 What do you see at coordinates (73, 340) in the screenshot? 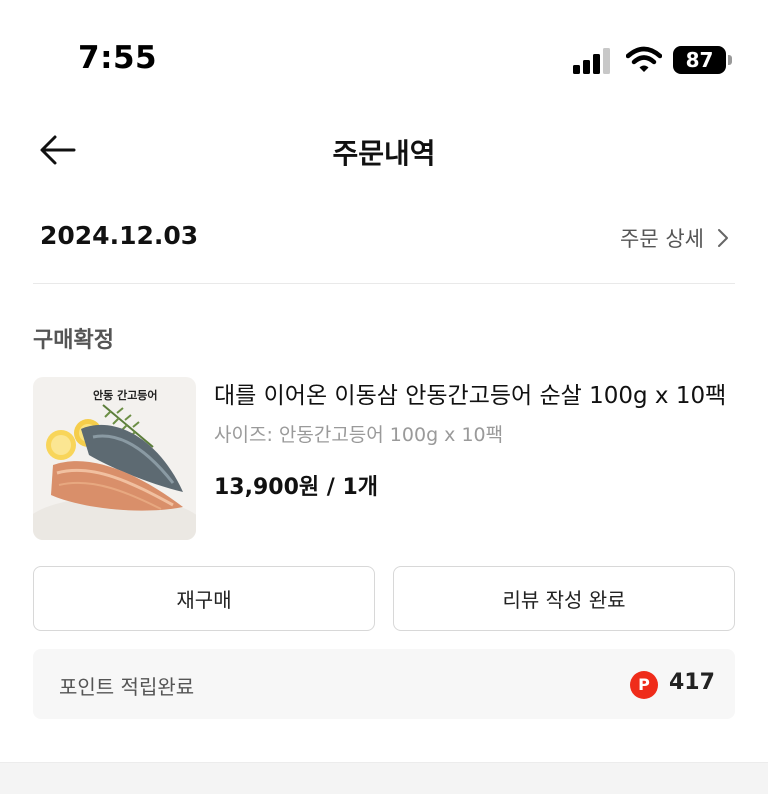
I see `order-status: 구매확정` at bounding box center [73, 340].